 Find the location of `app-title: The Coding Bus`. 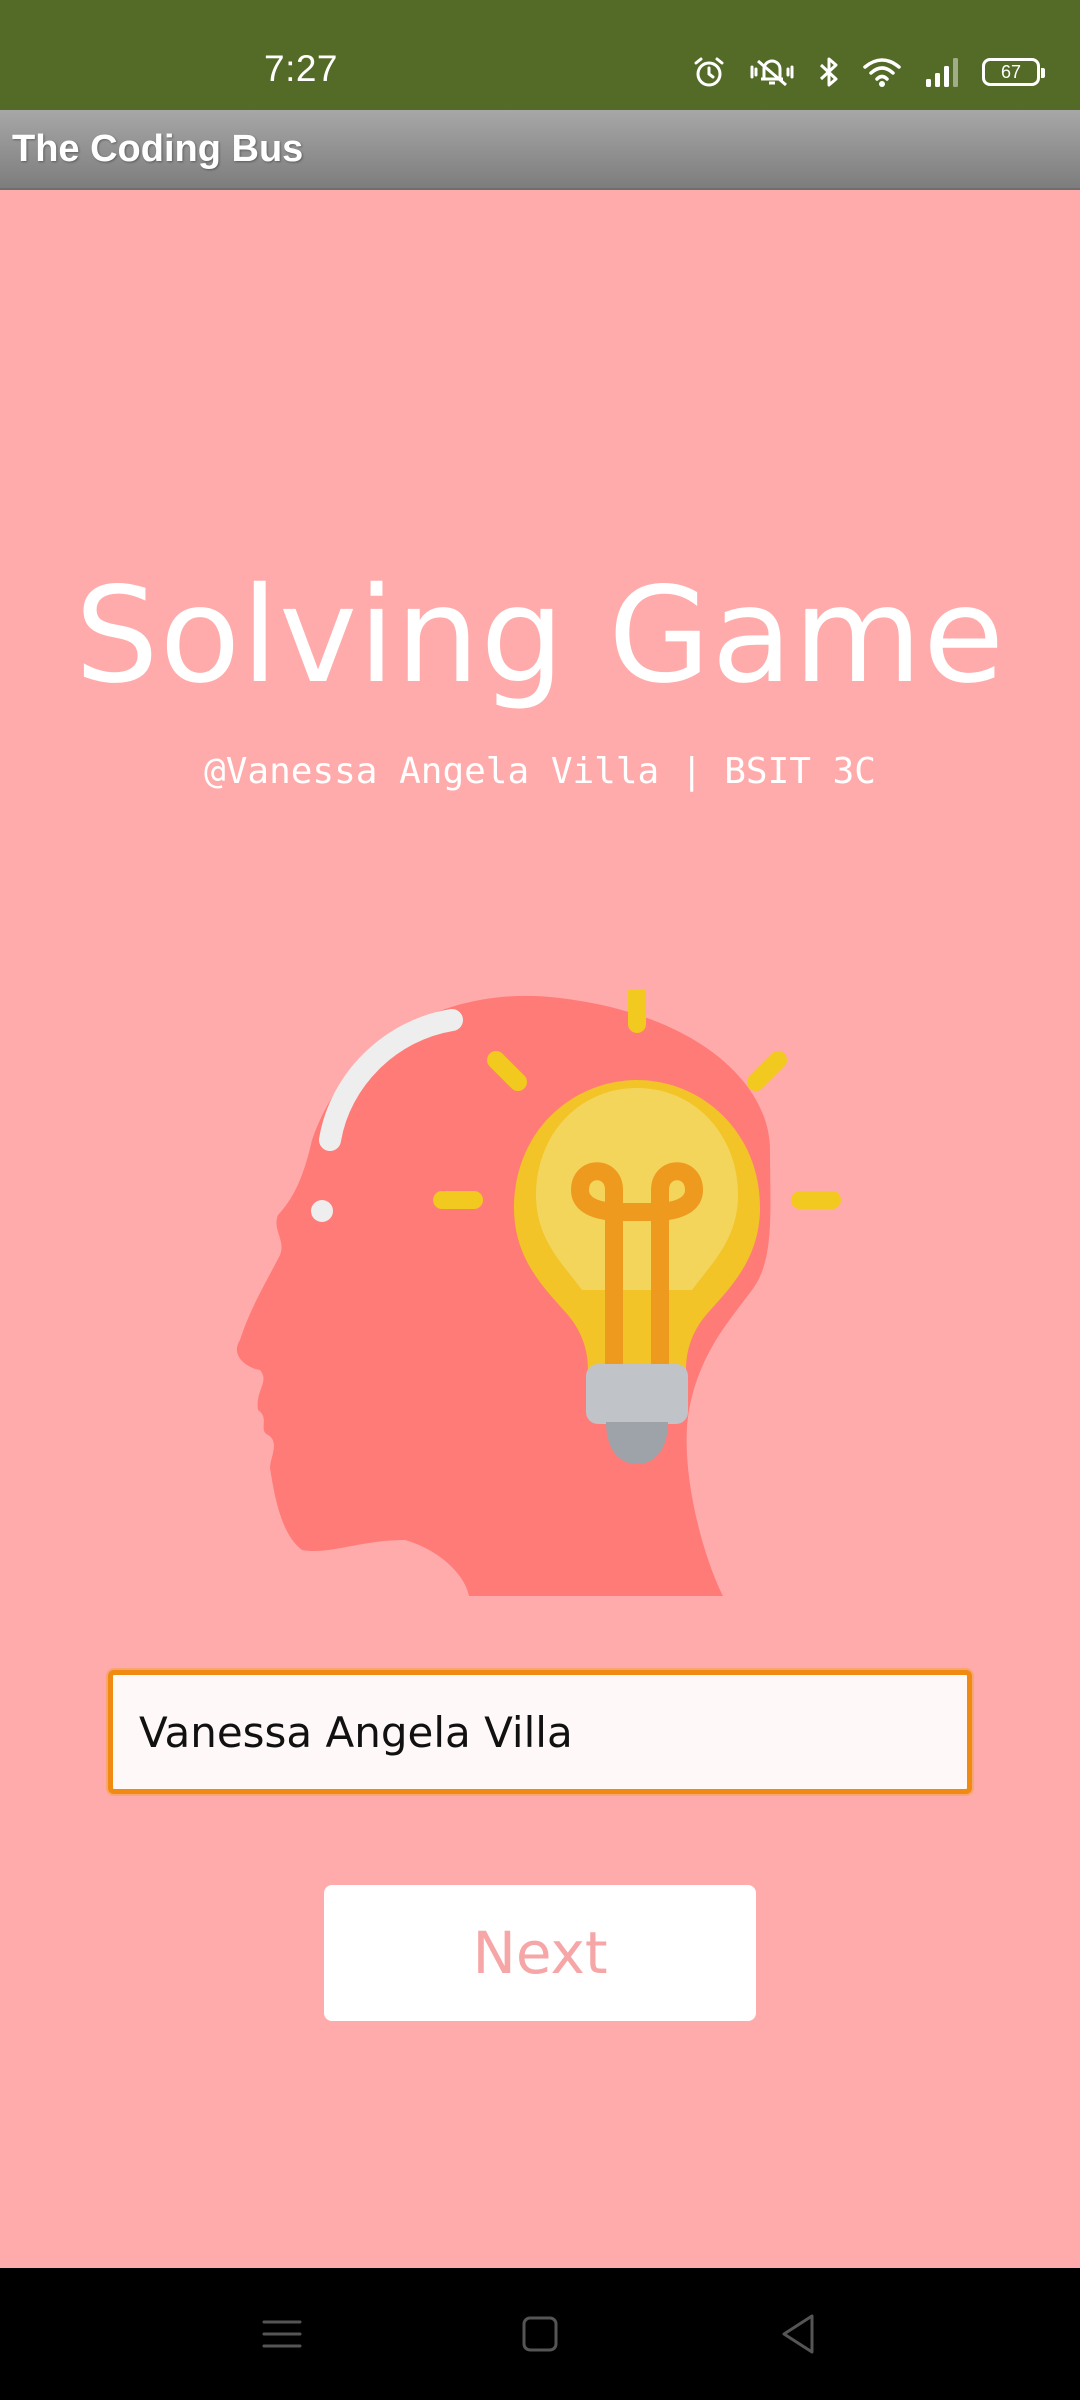

app-title: The Coding Bus is located at coordinates (158, 149).